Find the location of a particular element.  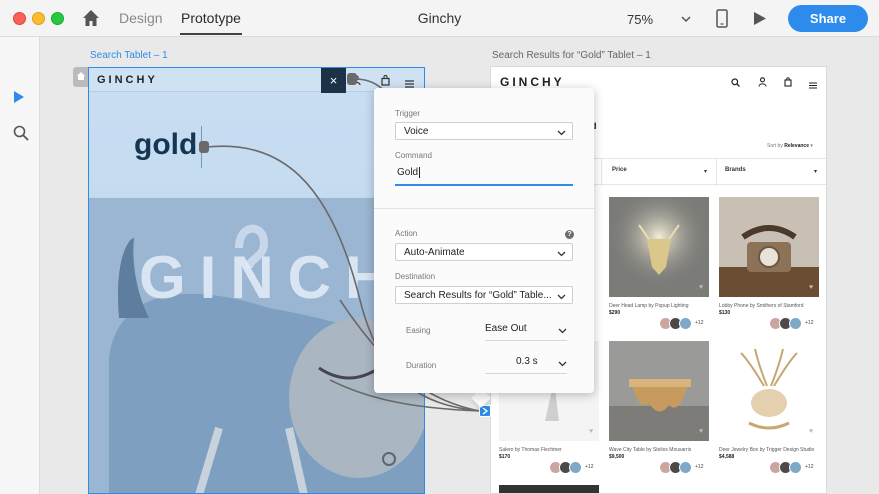

home-icon is located at coordinates (91, 18).